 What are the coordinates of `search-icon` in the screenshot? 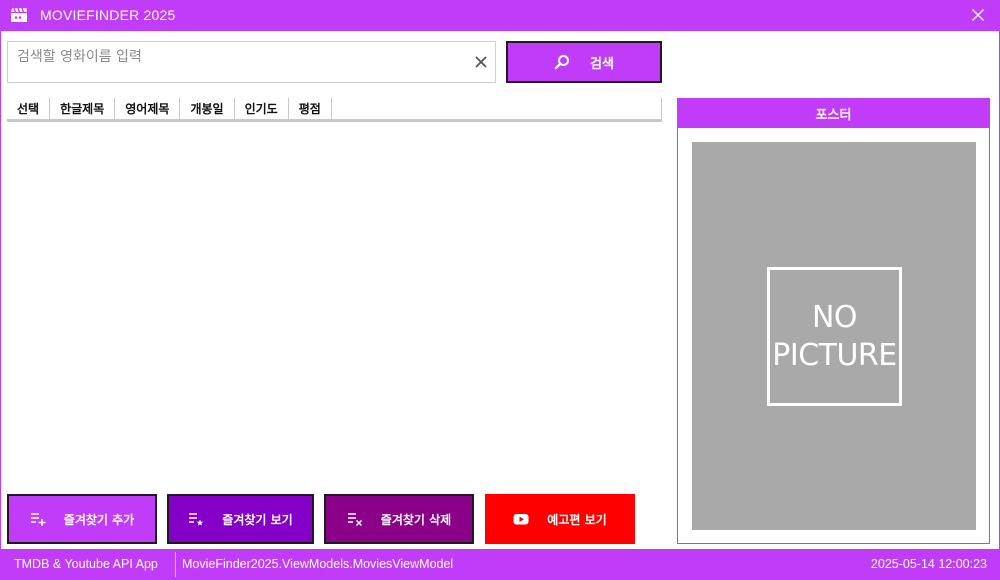 It's located at (562, 62).